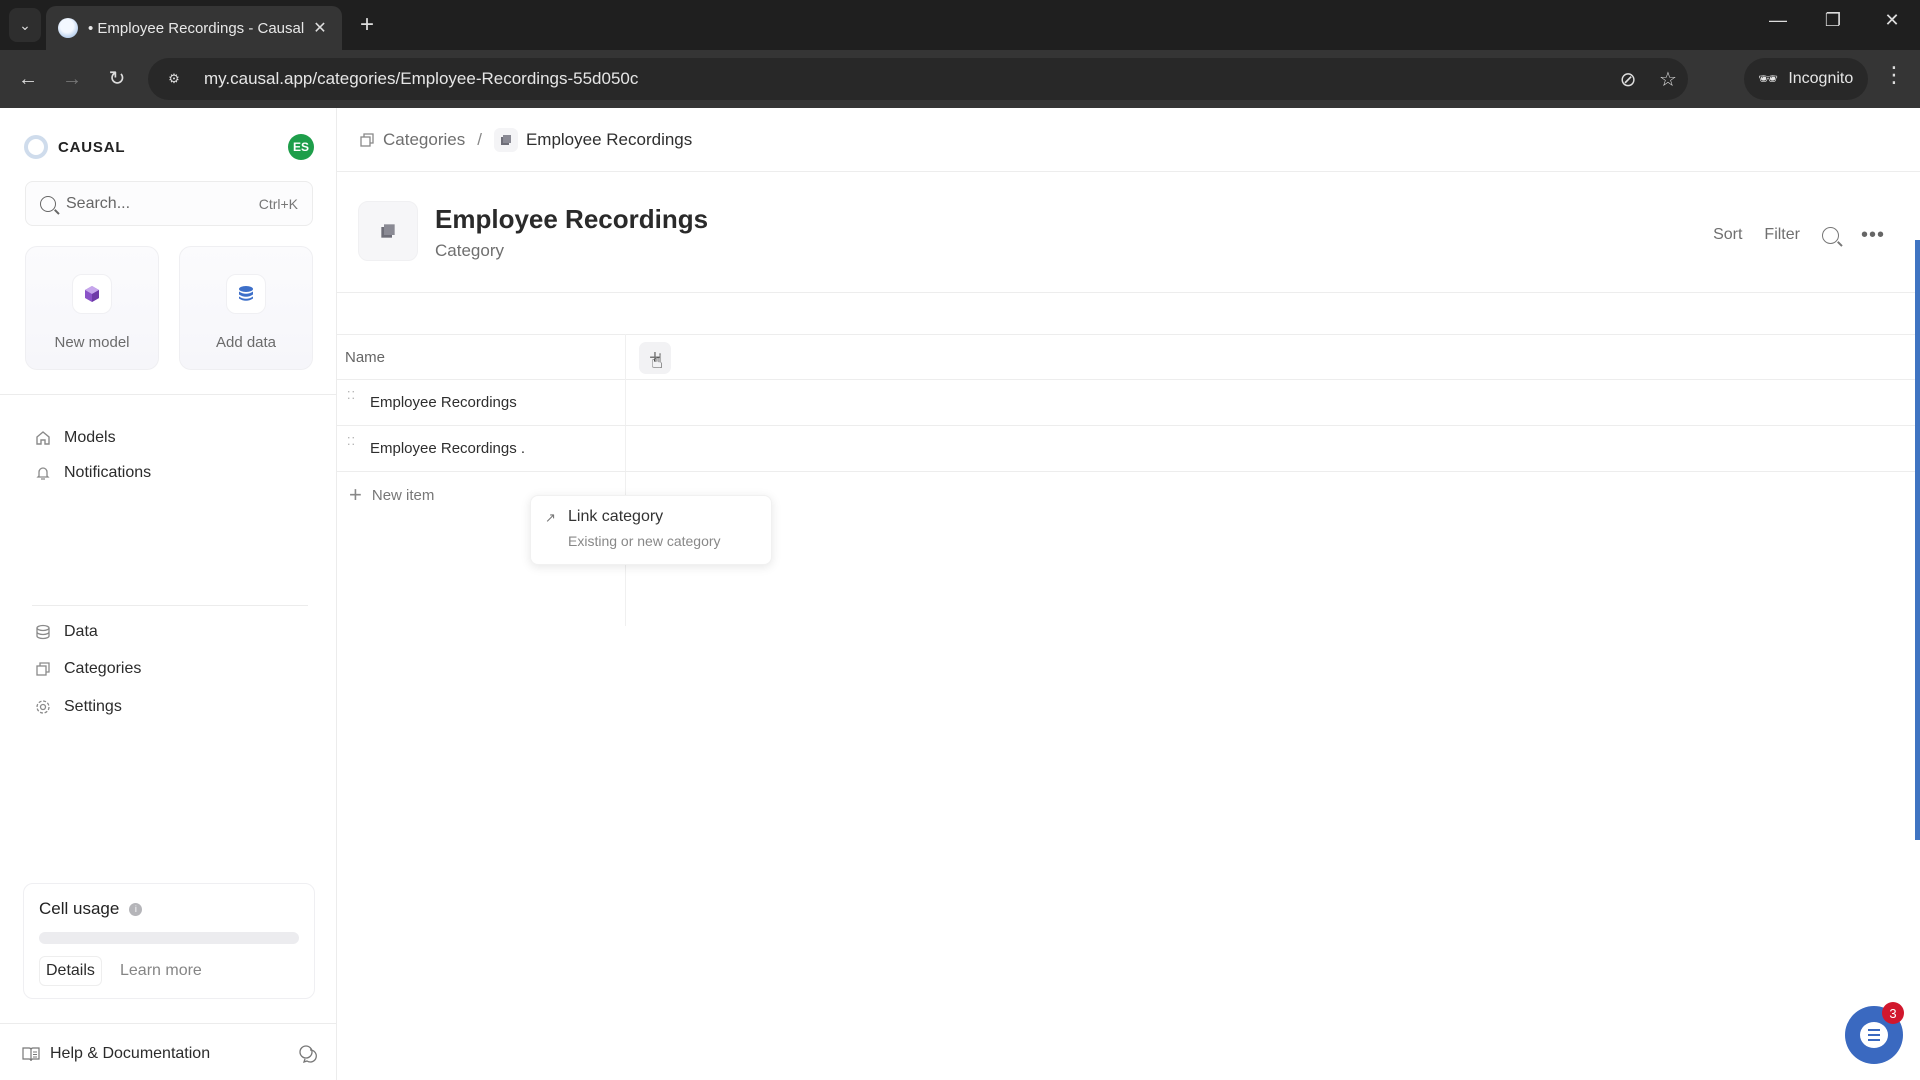 This screenshot has height=1080, width=1920. I want to click on sidebar-item-label: Settings, so click(93, 706).